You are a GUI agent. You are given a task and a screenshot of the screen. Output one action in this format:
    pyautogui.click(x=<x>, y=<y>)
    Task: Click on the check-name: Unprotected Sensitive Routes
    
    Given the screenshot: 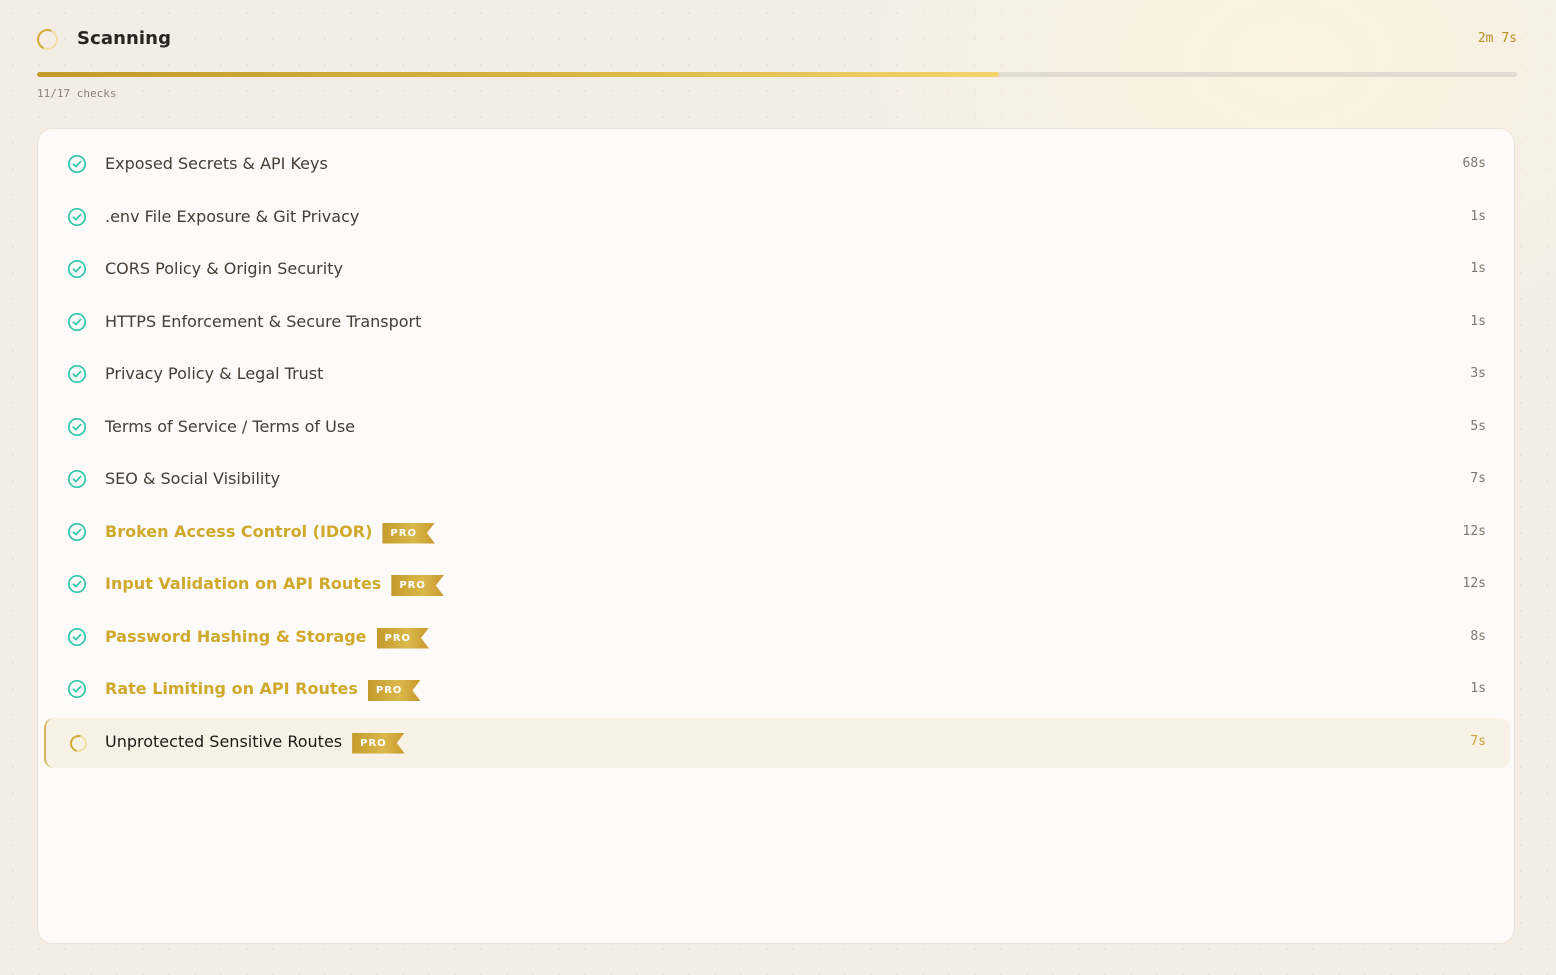 What is the action you would take?
    pyautogui.click(x=224, y=741)
    